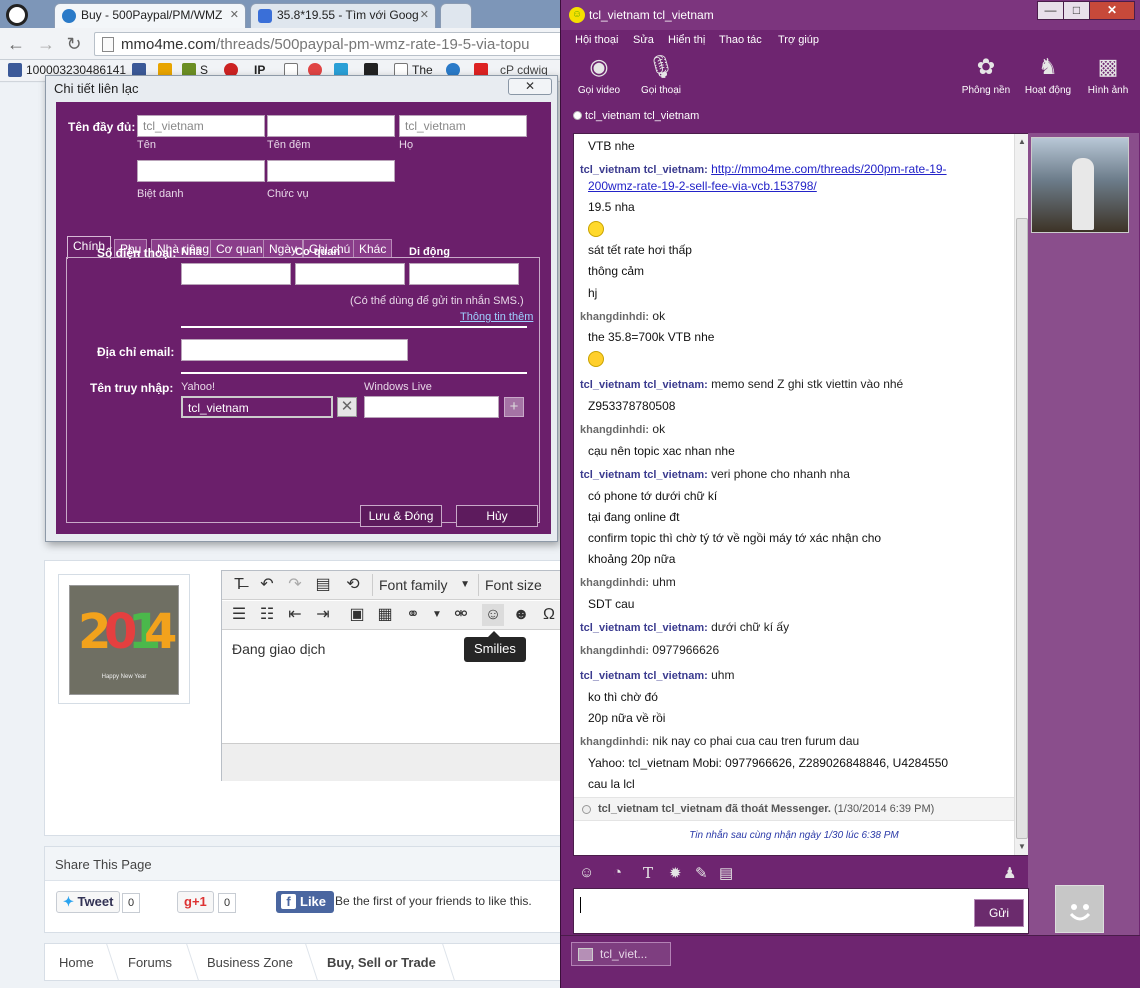 This screenshot has height=988, width=1140. What do you see at coordinates (1076, 10) in the screenshot?
I see `maximize-button: □` at bounding box center [1076, 10].